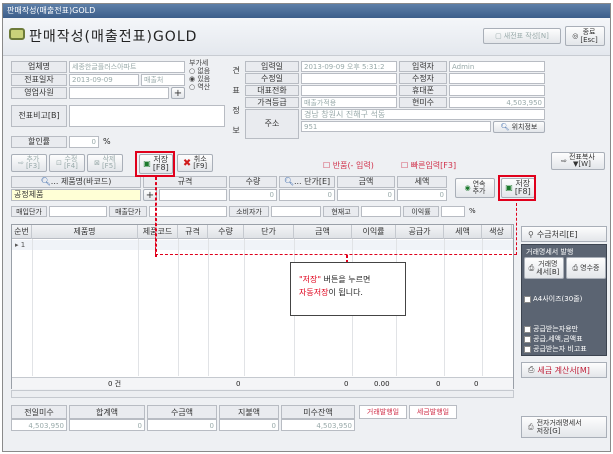  What do you see at coordinates (475, 188) in the screenshot?
I see `continuous-add-button: ◉ 연속 추가` at bounding box center [475, 188].